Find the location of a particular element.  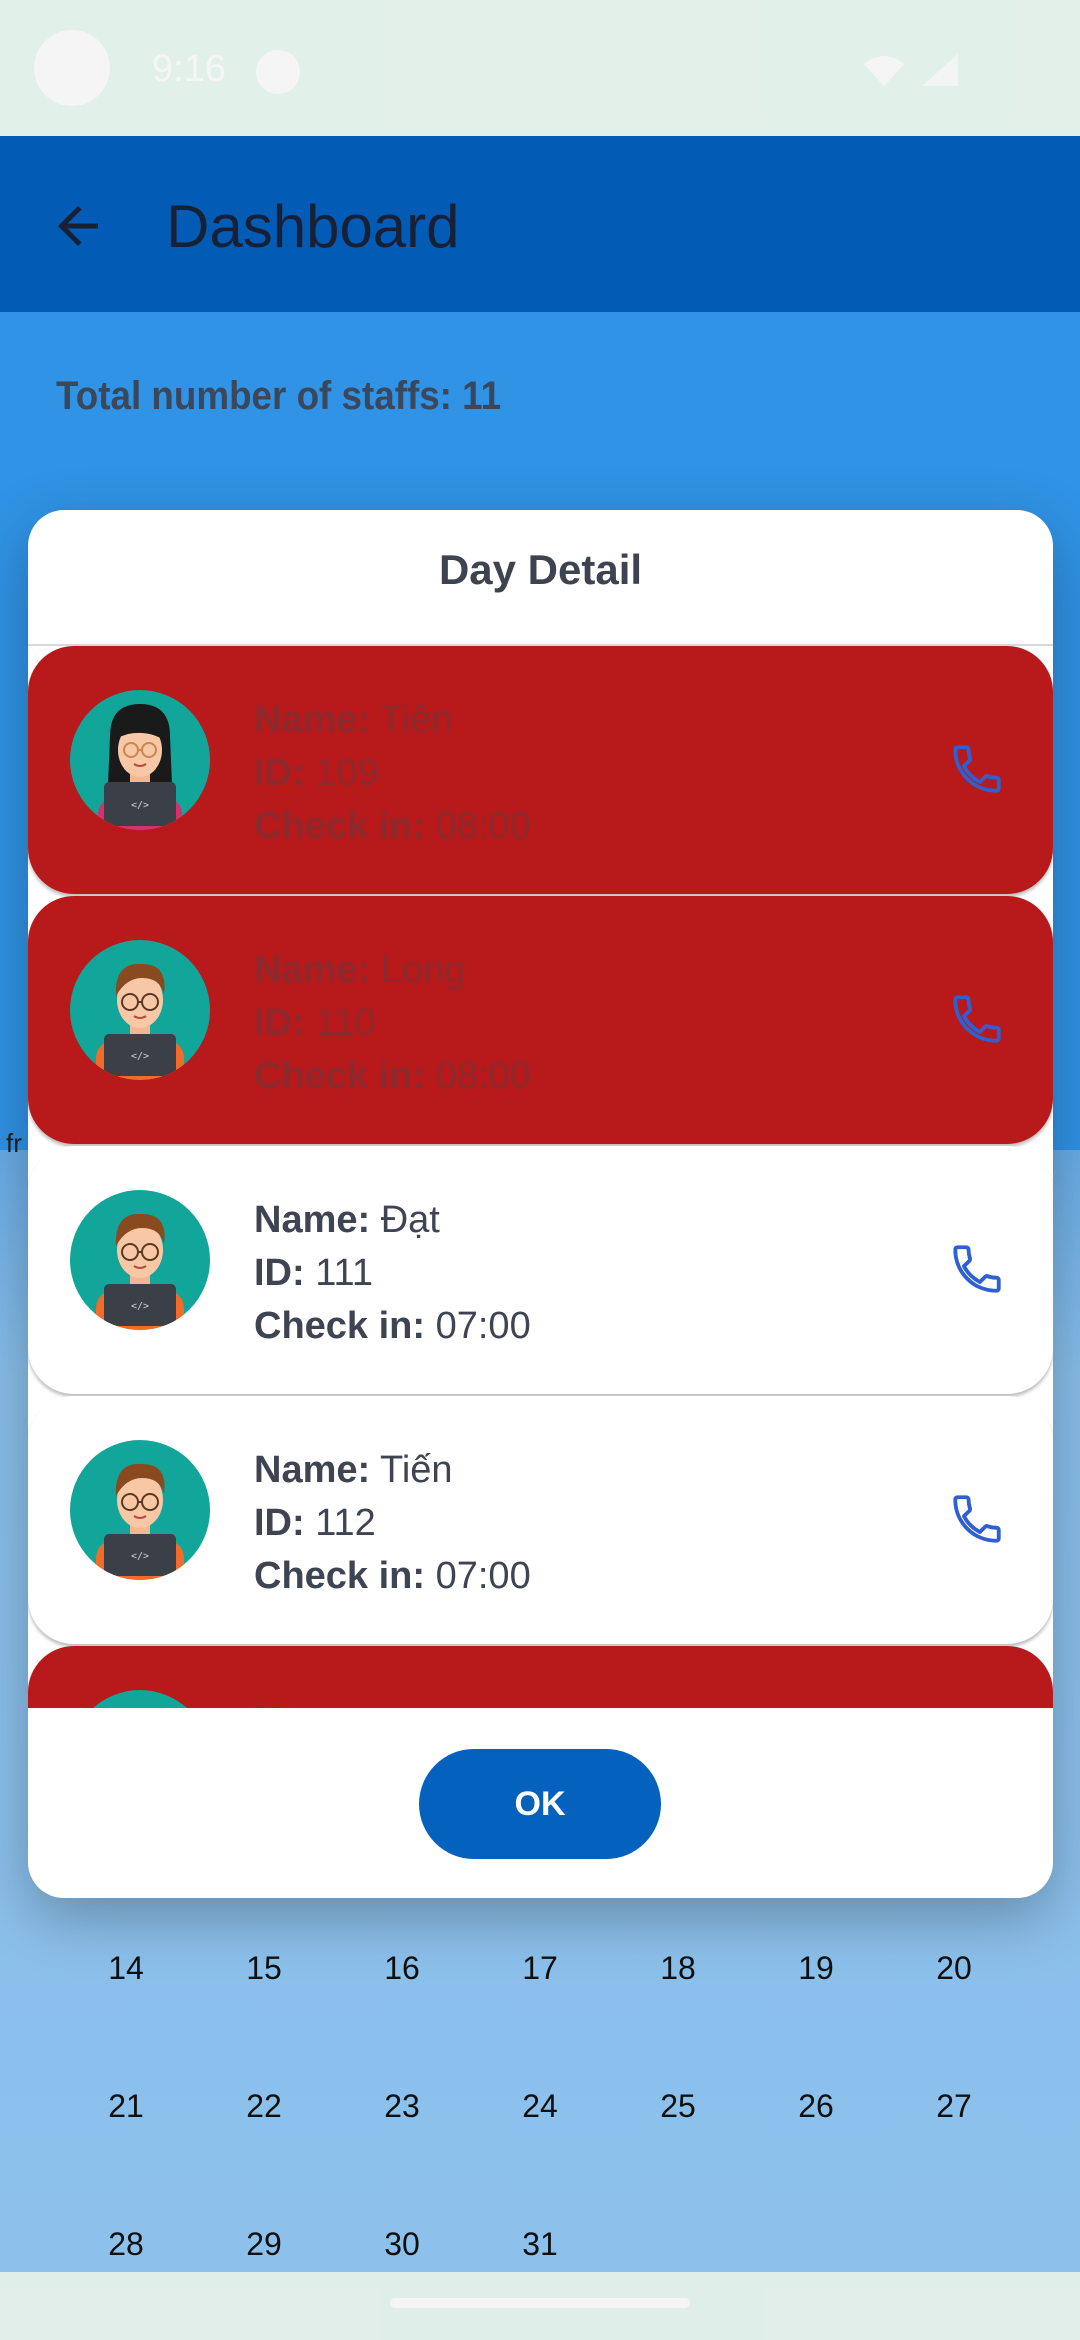

staff-card: </> Name: Tiến ID: 112 Check in: 07:00 is located at coordinates (540, 1520).